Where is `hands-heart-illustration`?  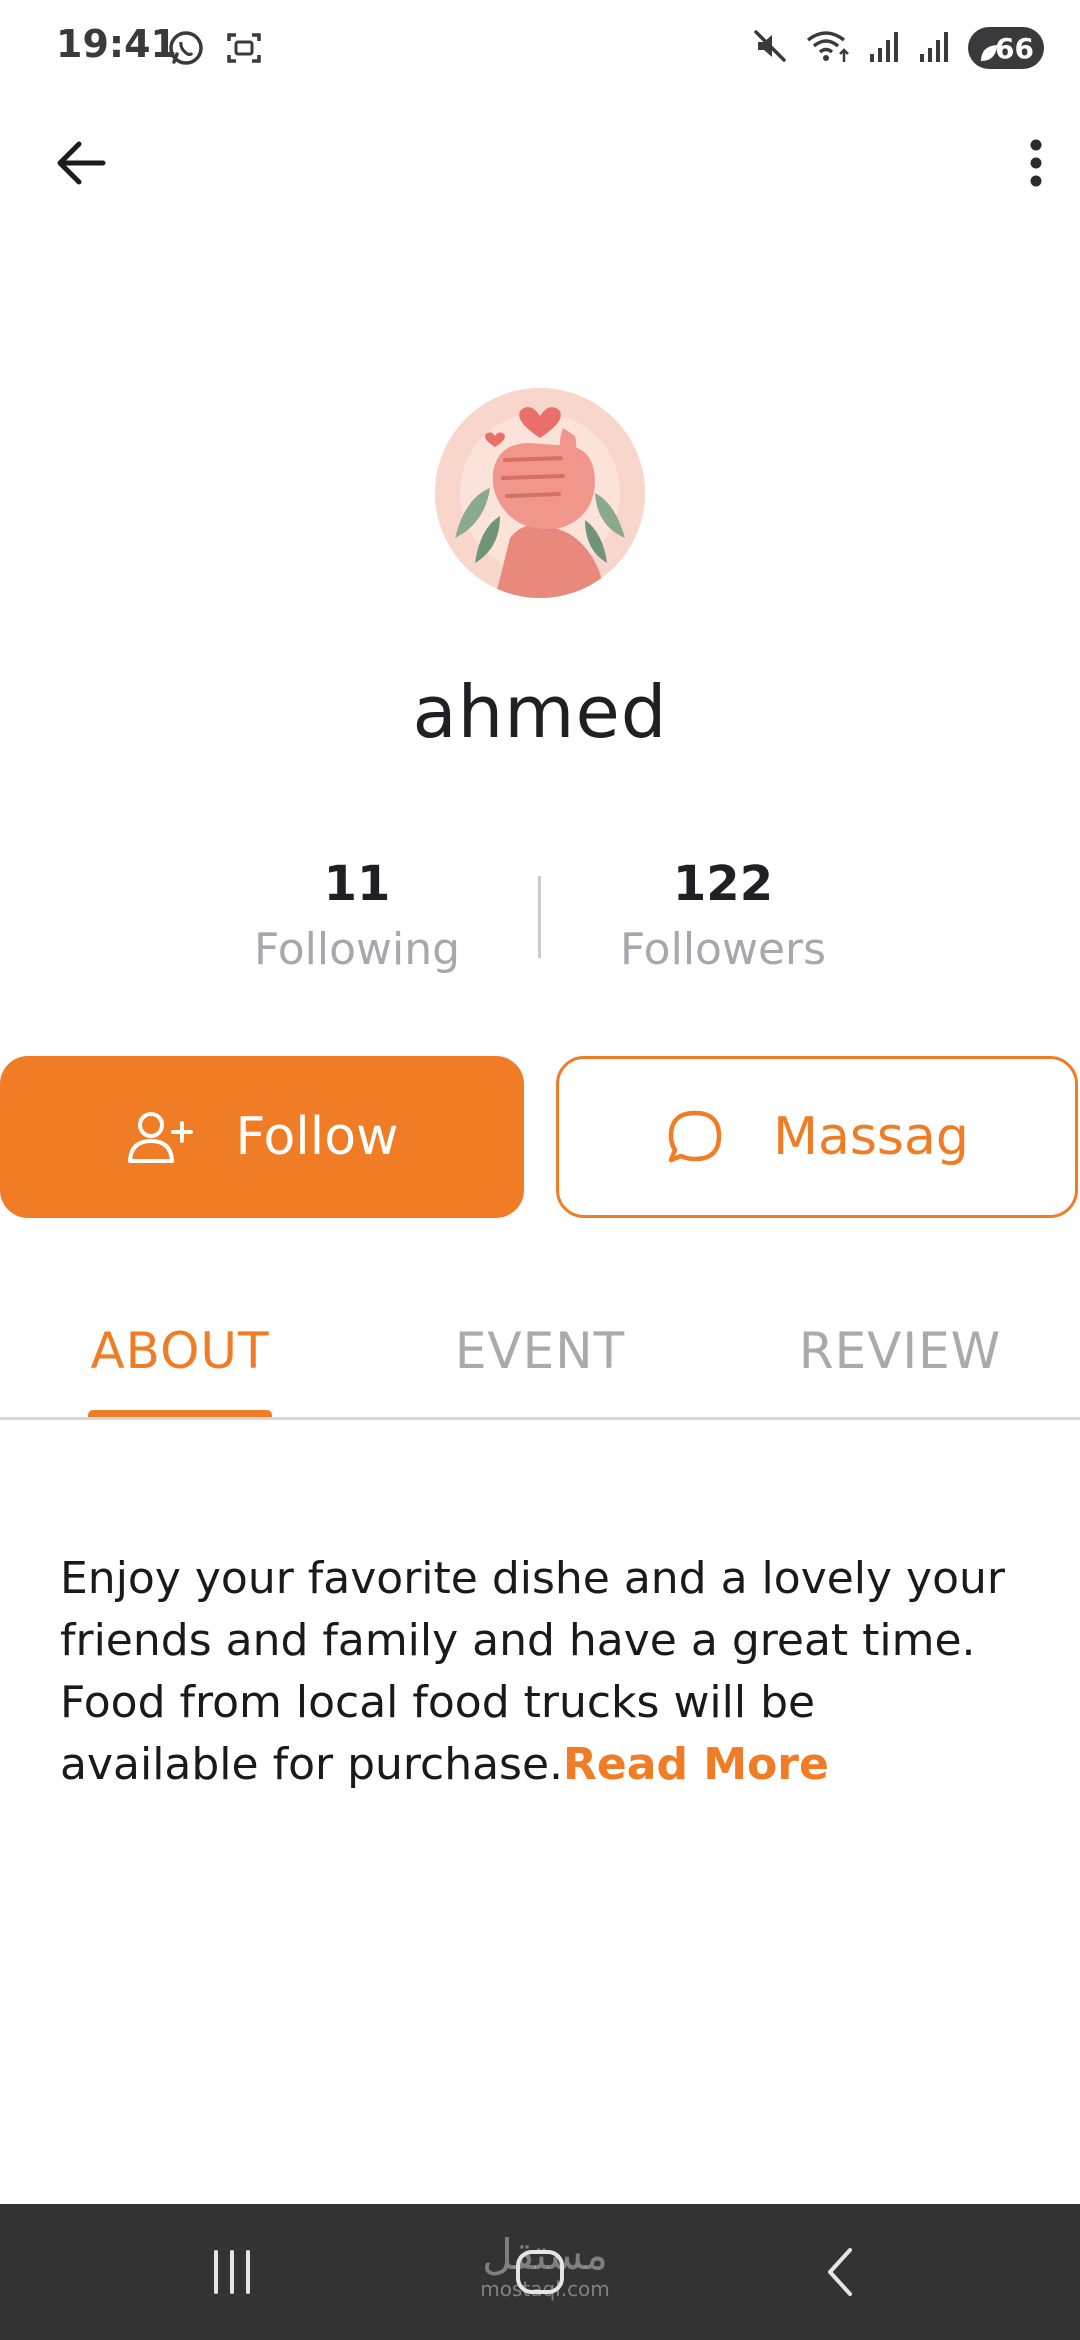
hands-heart-illustration is located at coordinates (540, 493).